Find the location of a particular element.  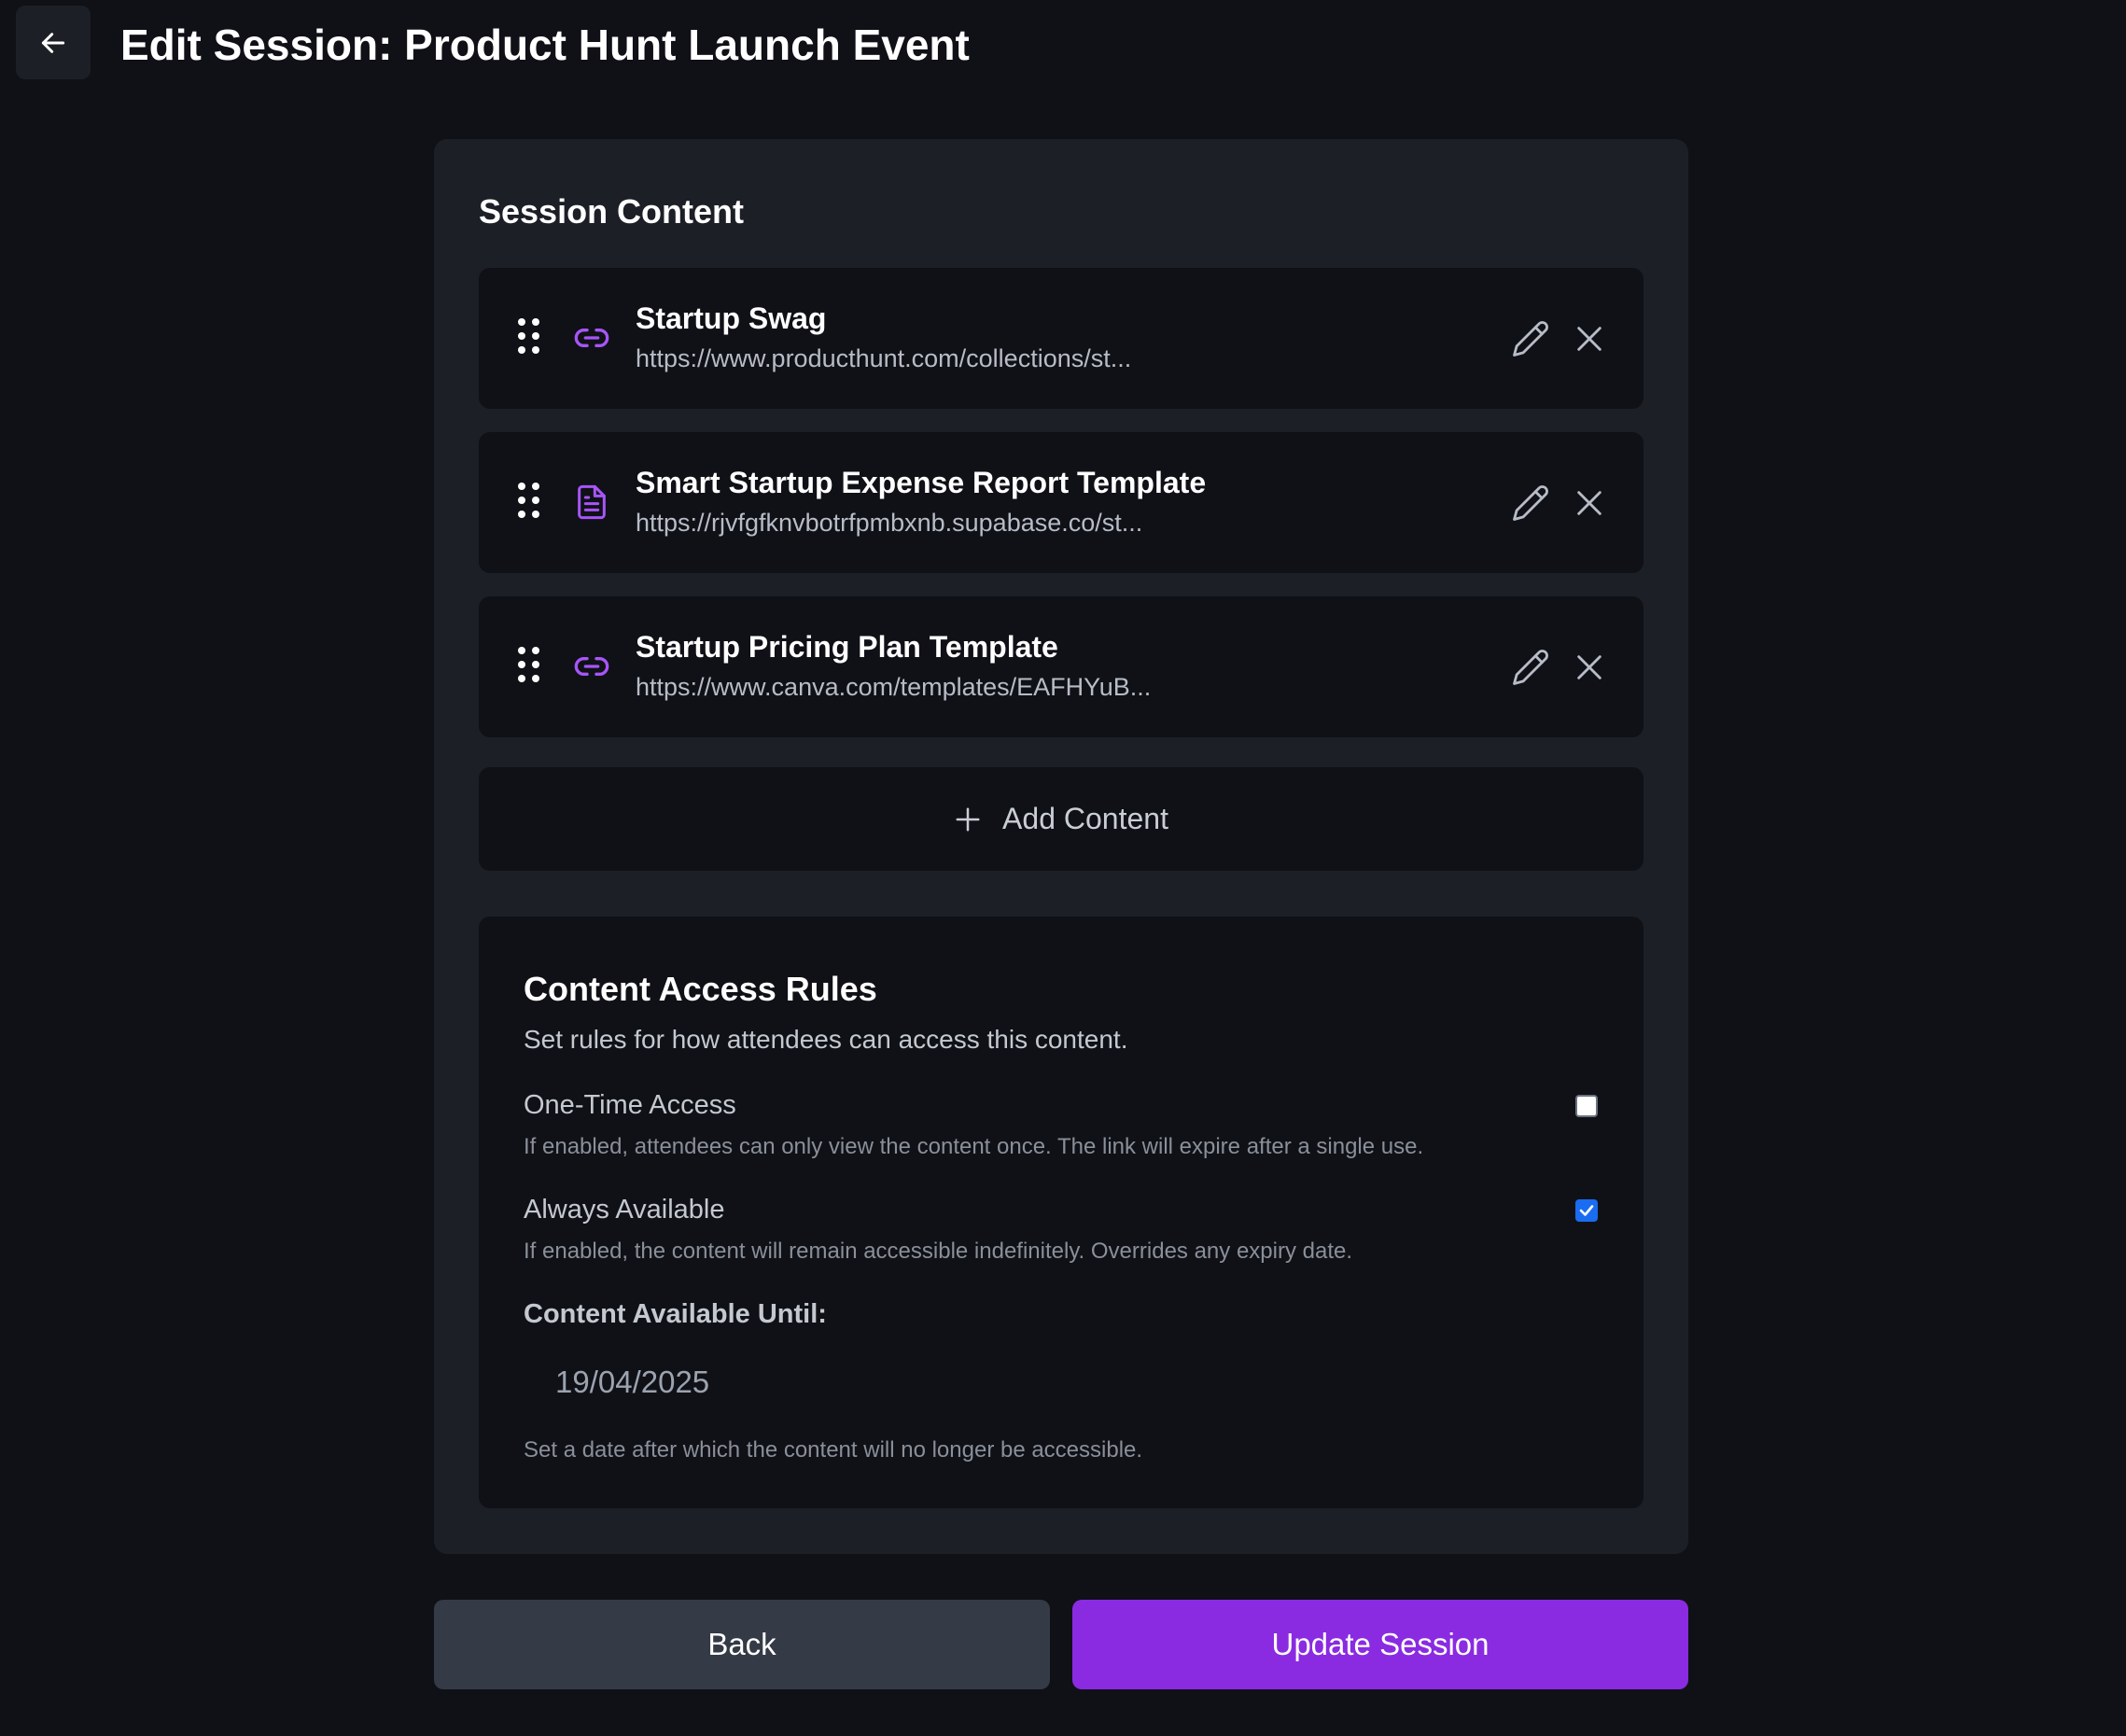

checkmark-icon is located at coordinates (1587, 1210).